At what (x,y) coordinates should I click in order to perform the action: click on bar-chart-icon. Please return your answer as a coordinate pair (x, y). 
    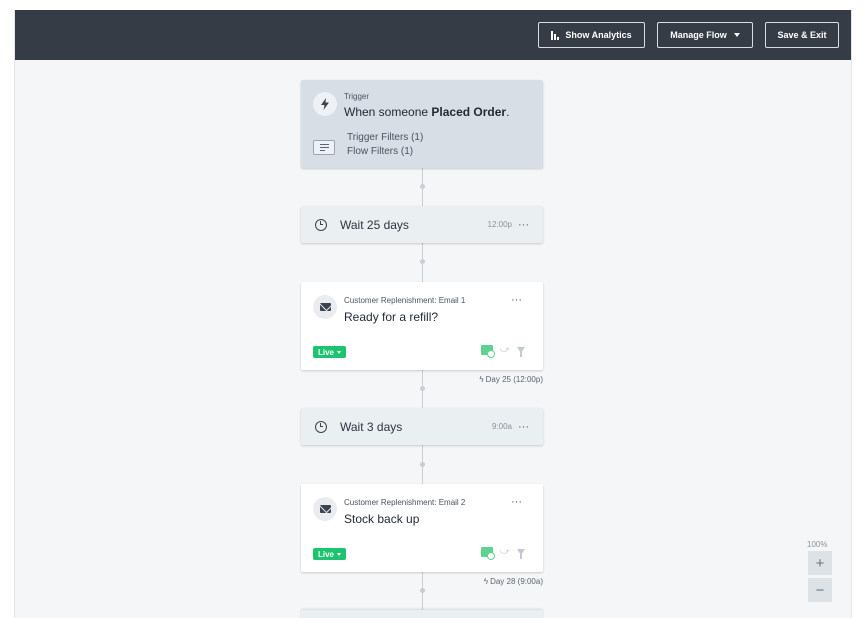
    Looking at the image, I should click on (555, 35).